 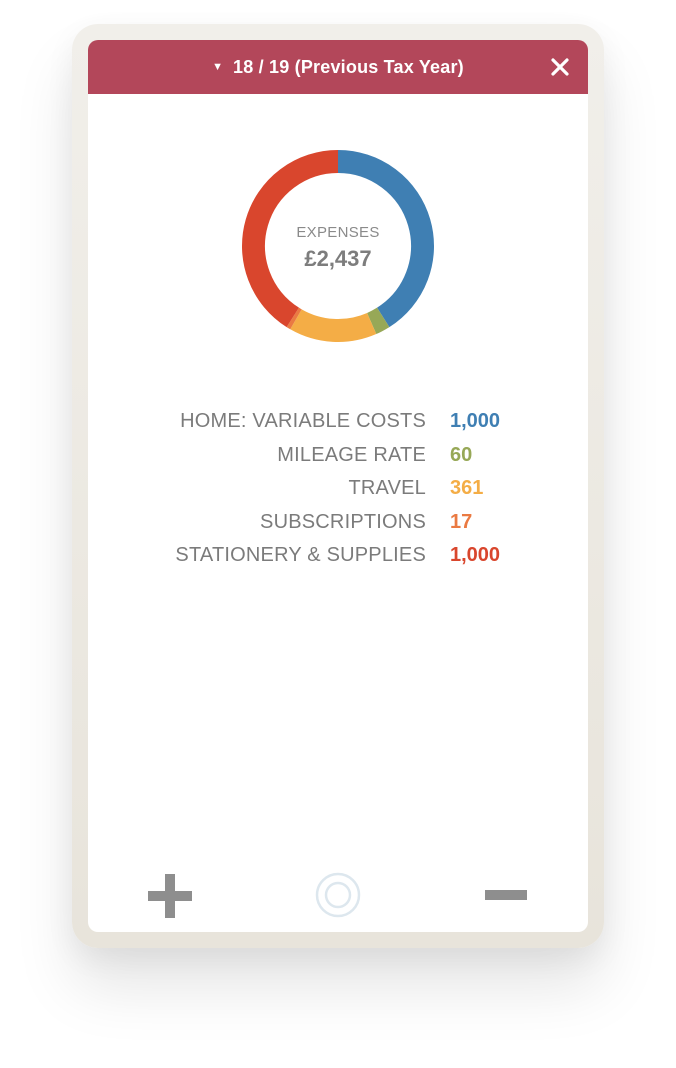 I want to click on remove-expense-button, so click(x=506, y=895).